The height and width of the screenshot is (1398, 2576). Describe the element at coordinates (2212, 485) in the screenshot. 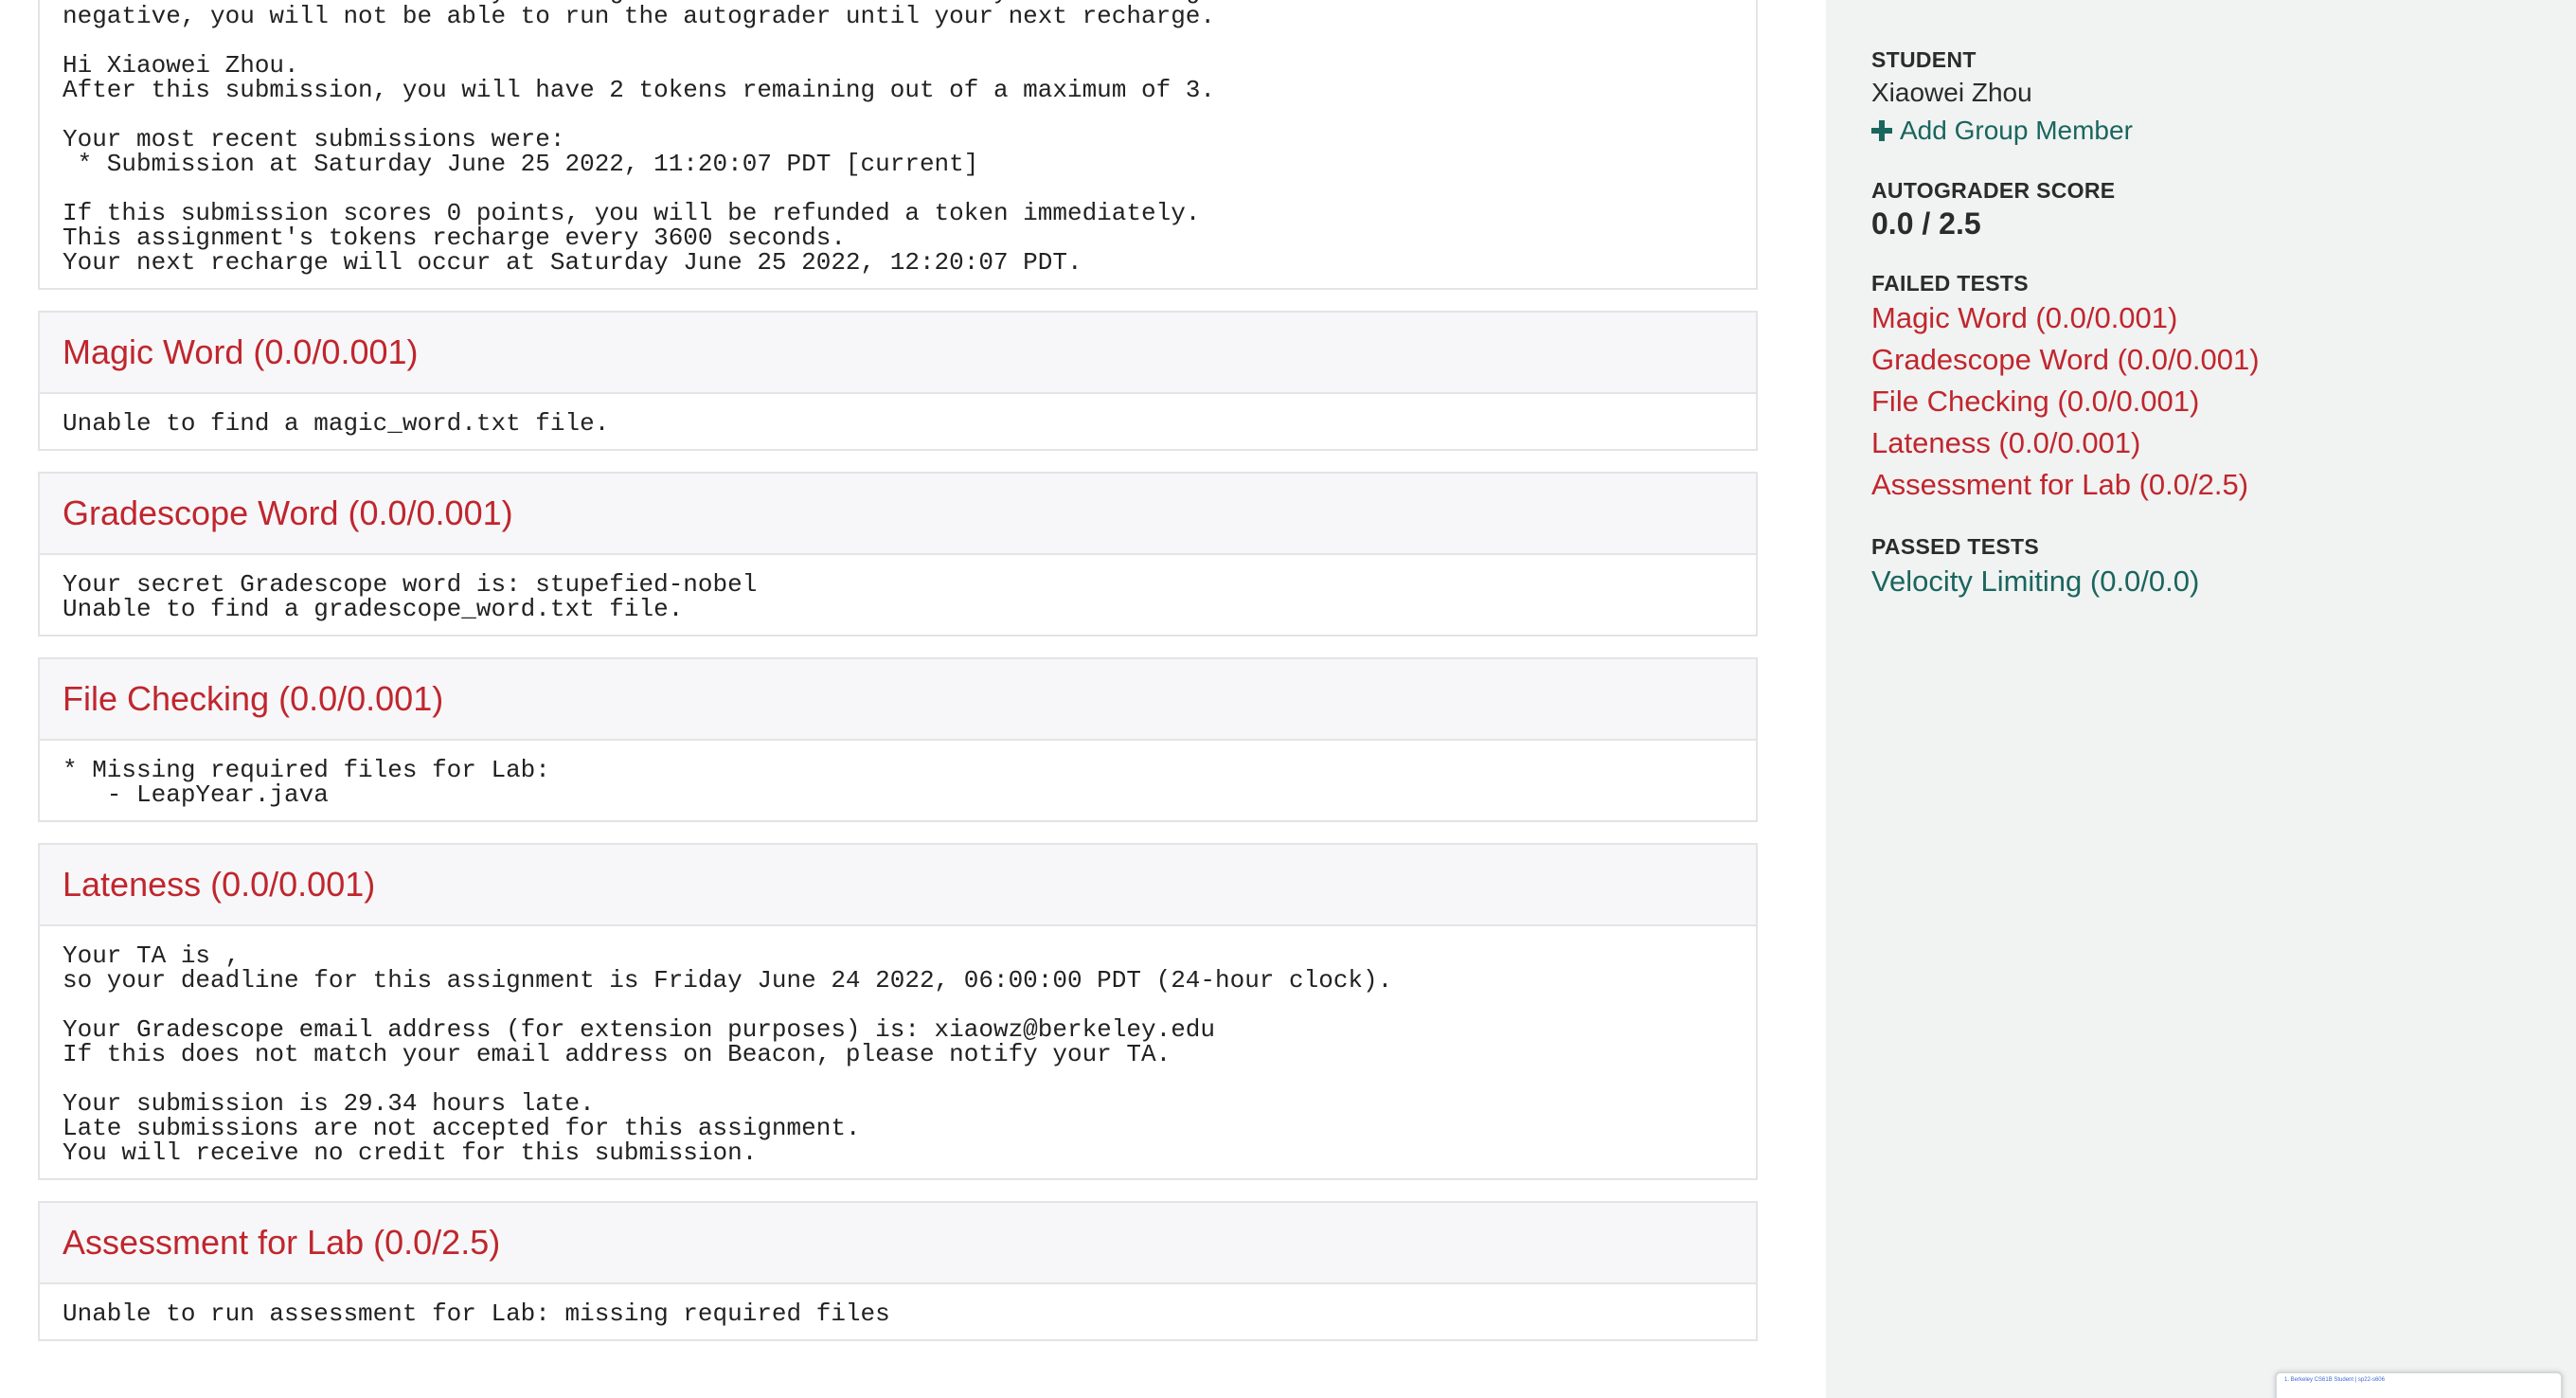

I see `failed-test-link-assessment: Assessment for Lab (0.0/2.5)` at that location.